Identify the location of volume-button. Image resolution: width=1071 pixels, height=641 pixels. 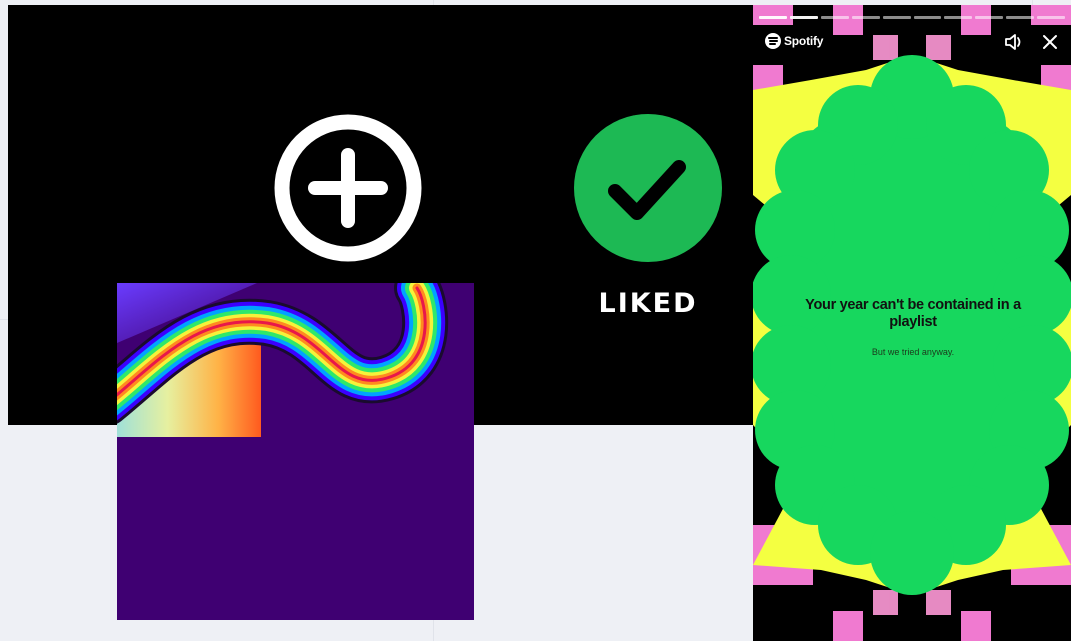
(1015, 42).